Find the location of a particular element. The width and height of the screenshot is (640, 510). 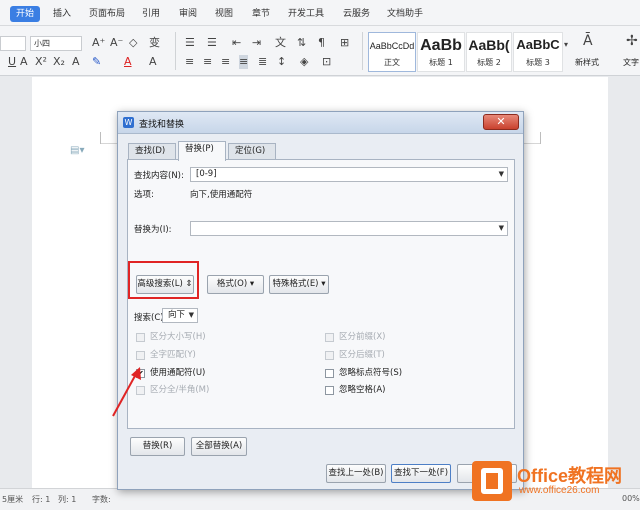

superscript-icon: X² is located at coordinates (41, 62).